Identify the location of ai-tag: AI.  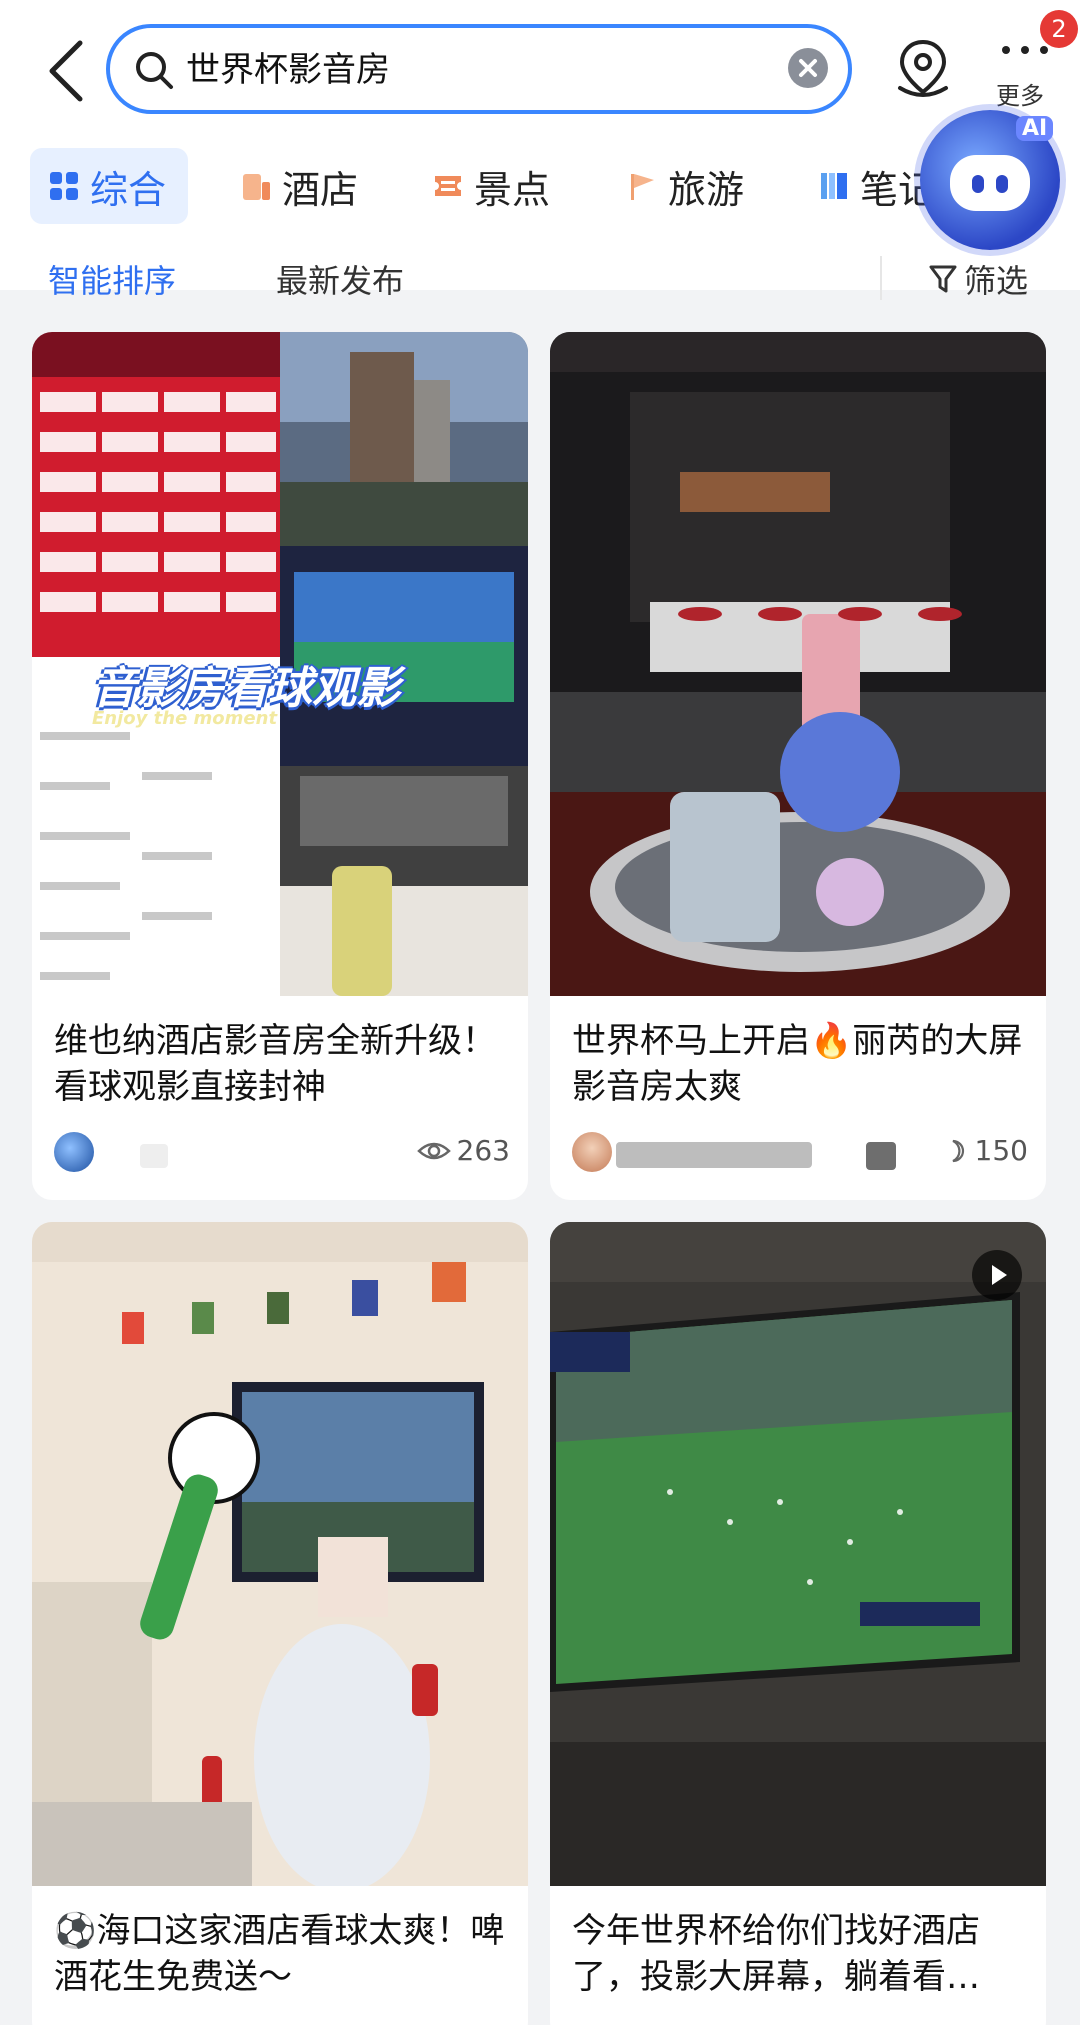
(1035, 128).